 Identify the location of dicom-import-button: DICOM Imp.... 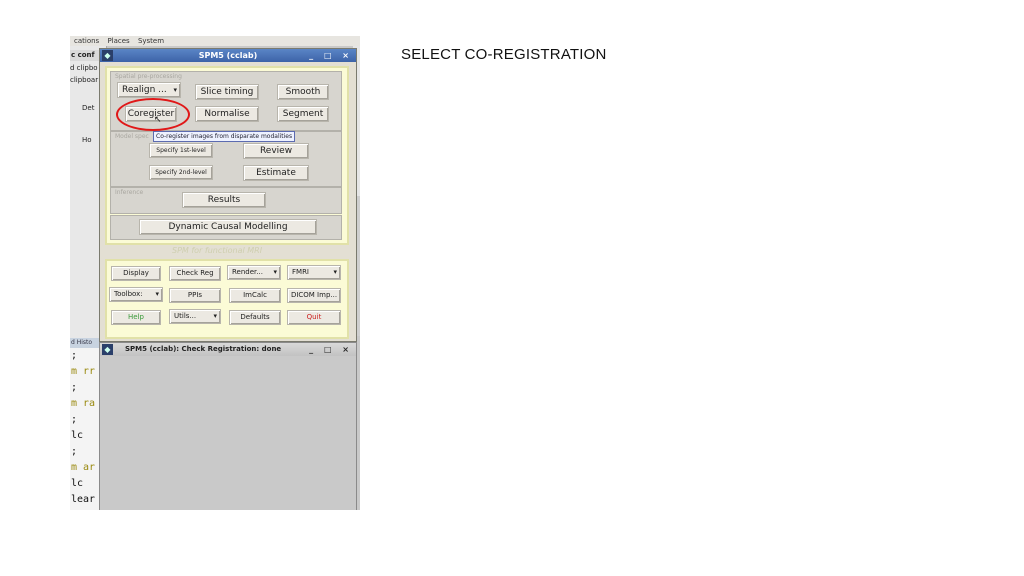
(314, 295).